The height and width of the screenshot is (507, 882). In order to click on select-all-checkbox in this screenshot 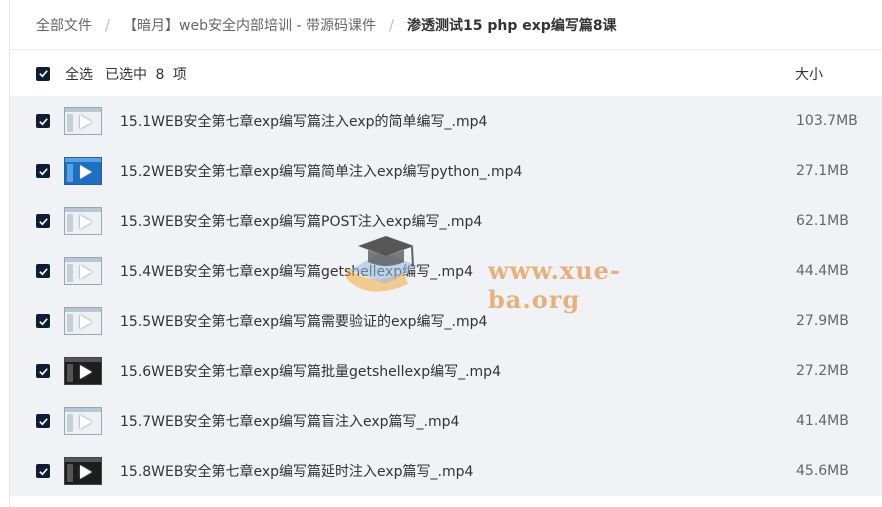, I will do `click(43, 73)`.